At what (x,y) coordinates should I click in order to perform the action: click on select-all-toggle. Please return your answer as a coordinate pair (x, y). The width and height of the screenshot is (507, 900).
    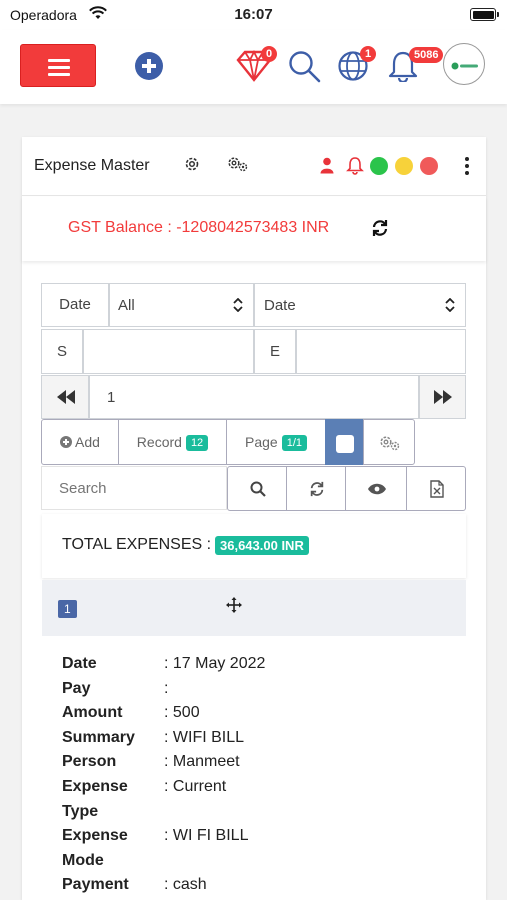
    Looking at the image, I should click on (344, 442).